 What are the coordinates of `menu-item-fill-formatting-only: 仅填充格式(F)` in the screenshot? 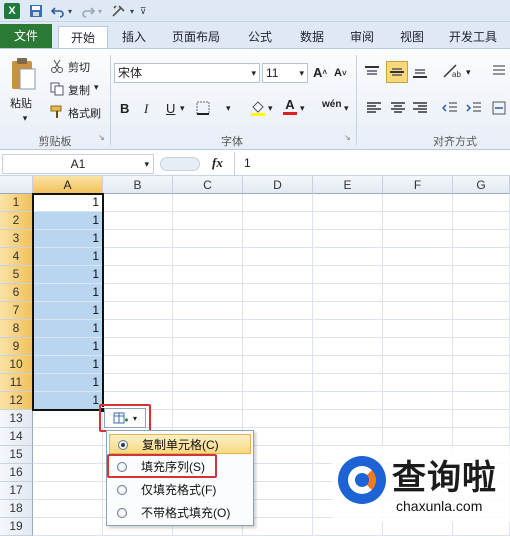 It's located at (180, 490).